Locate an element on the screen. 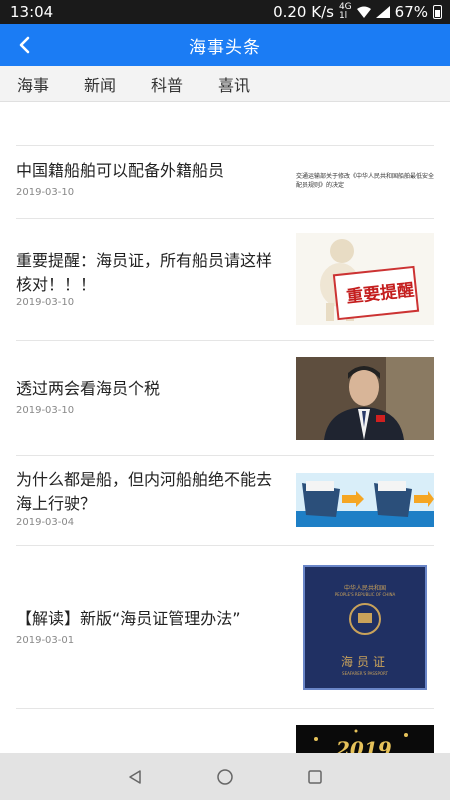  wifi-icon is located at coordinates (363, 12).